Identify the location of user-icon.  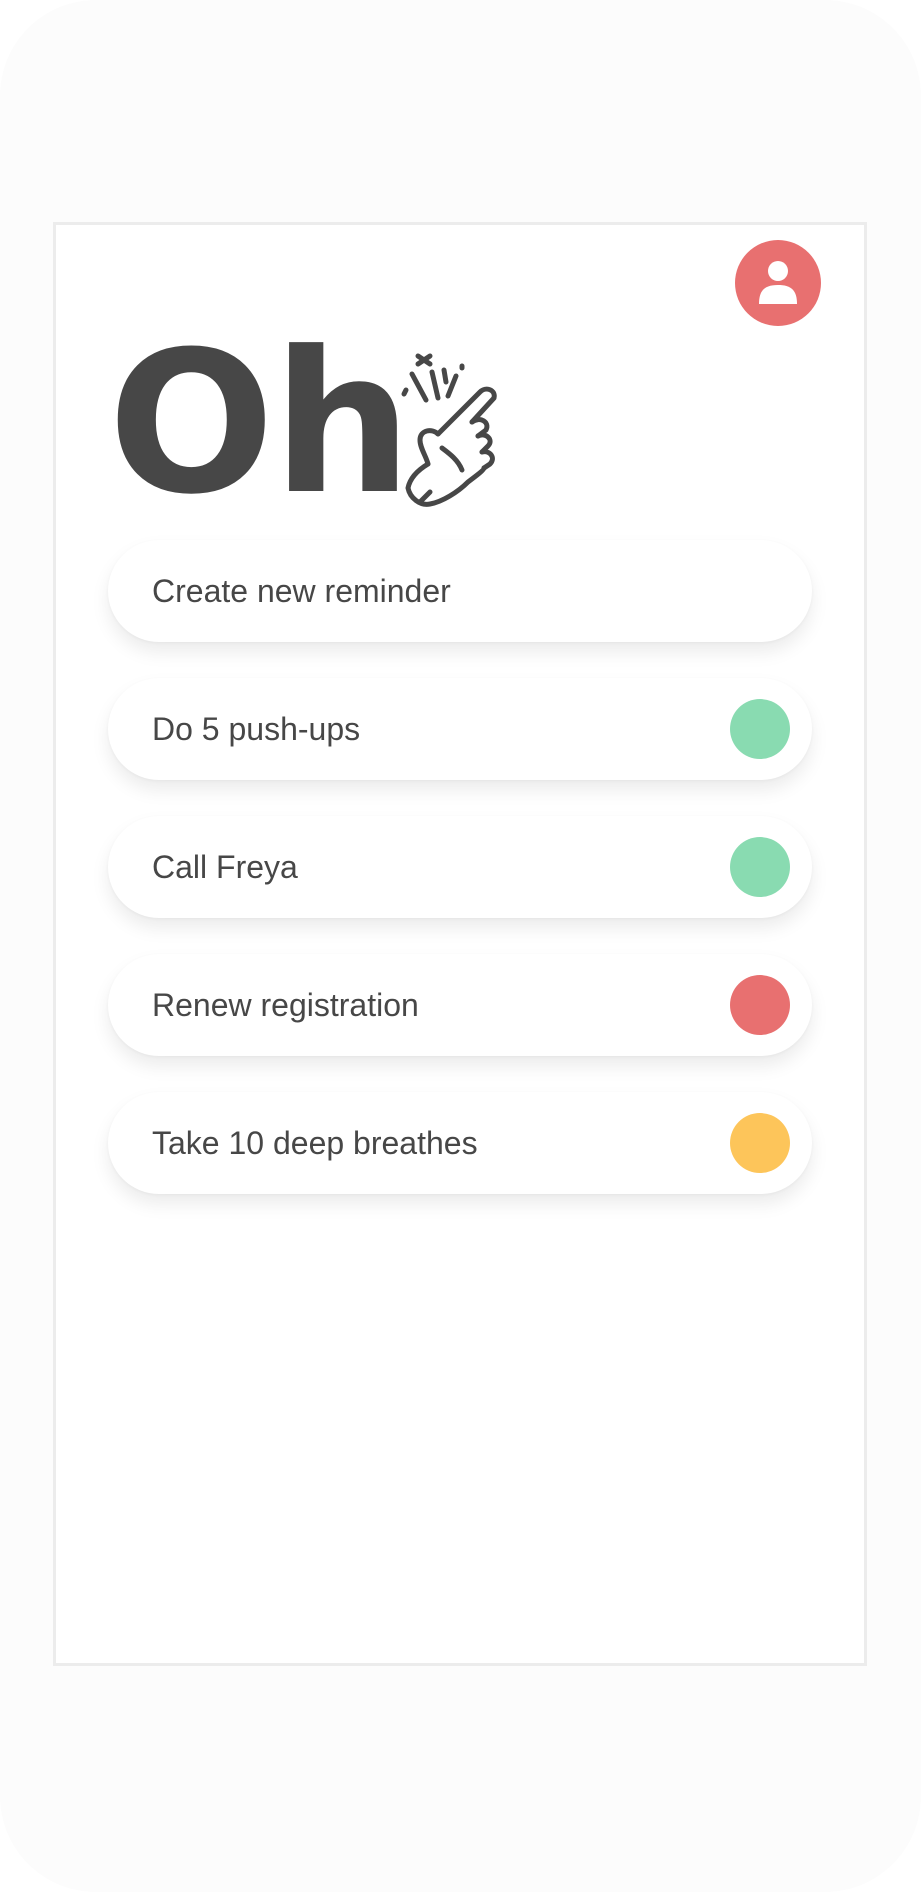
(778, 282).